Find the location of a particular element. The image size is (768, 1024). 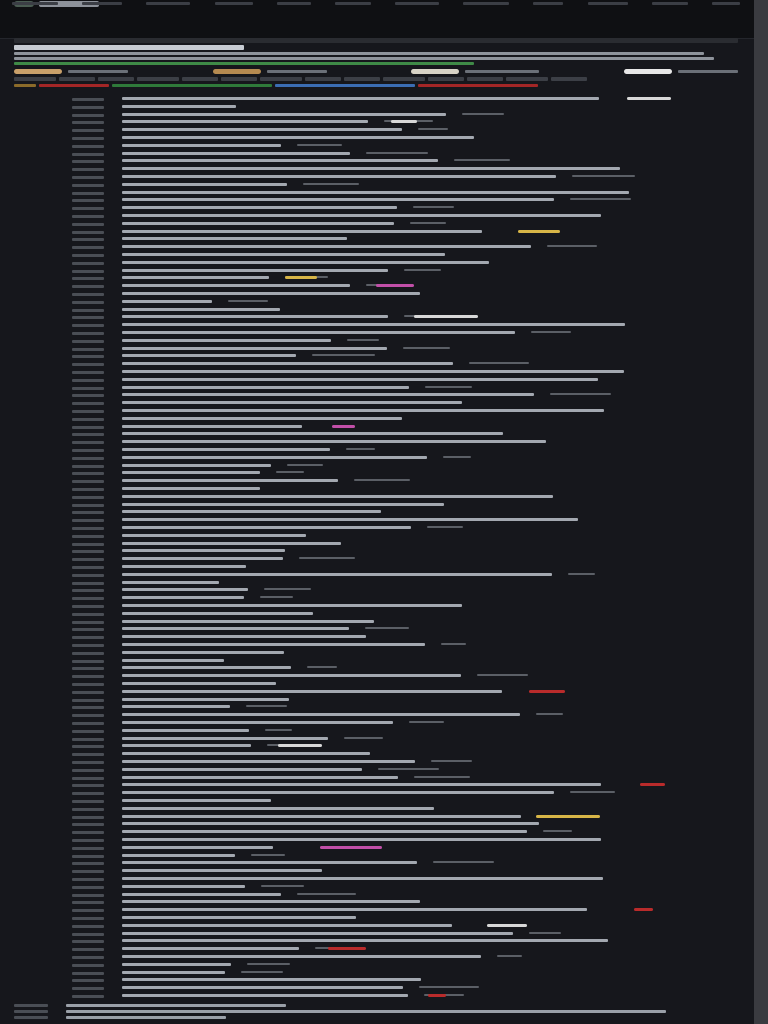

filter-chip is located at coordinates (475, 71).